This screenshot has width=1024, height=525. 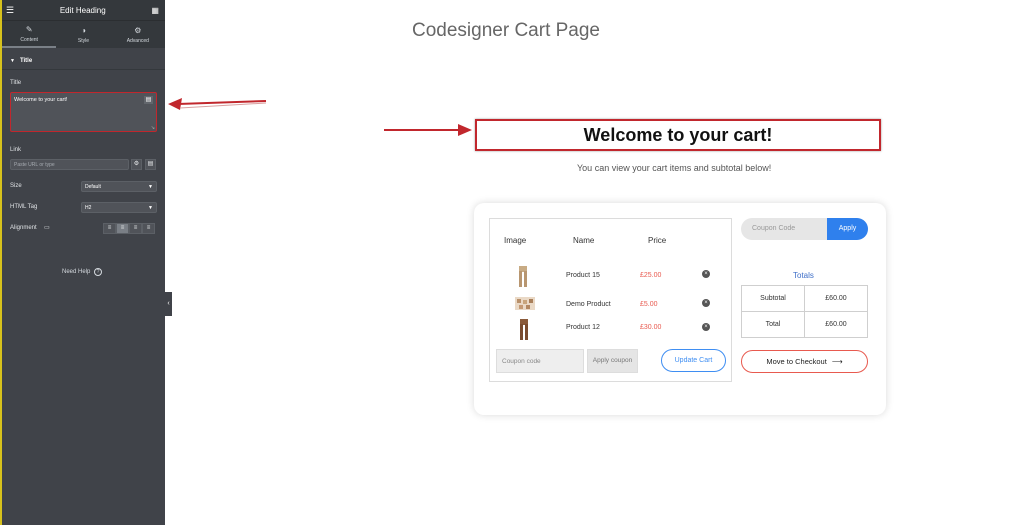 What do you see at coordinates (506, 30) in the screenshot?
I see `page-title: Codesigner Cart Page` at bounding box center [506, 30].